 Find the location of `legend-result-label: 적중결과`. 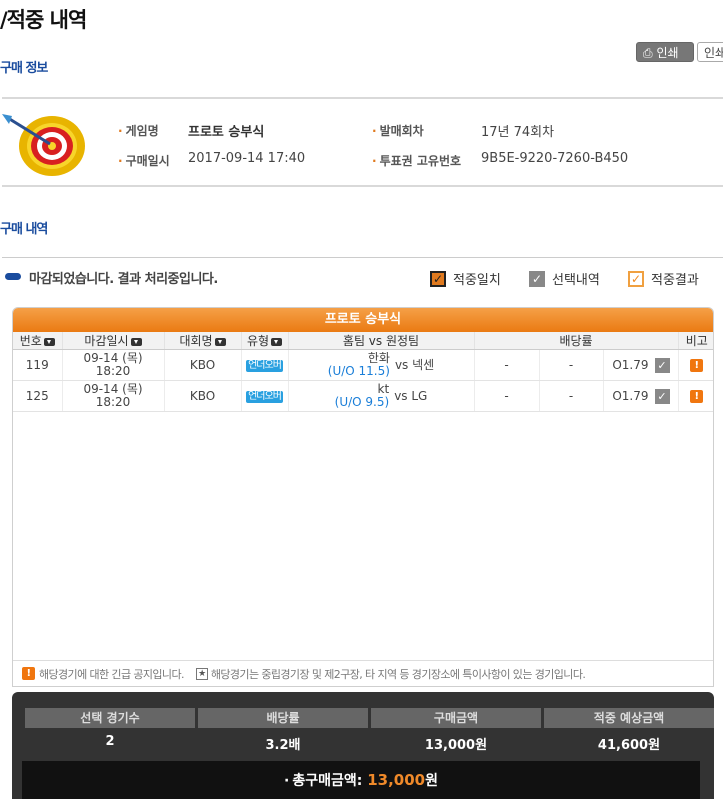

legend-result-label: 적중결과 is located at coordinates (675, 280).